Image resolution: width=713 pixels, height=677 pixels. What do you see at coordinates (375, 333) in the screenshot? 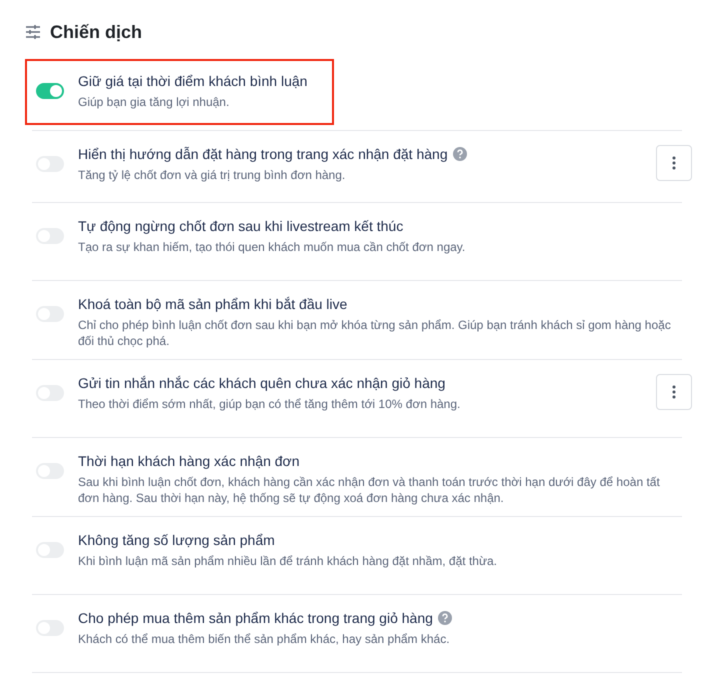
I see `setting-description: Chỉ cho phép bình luận chốt đơn sau khi bạn mở khóa từng sản phẩm. Giúp bạn tránh khách sỉ gom hàng hoặc đối thủ chọc phá.` at bounding box center [375, 333].